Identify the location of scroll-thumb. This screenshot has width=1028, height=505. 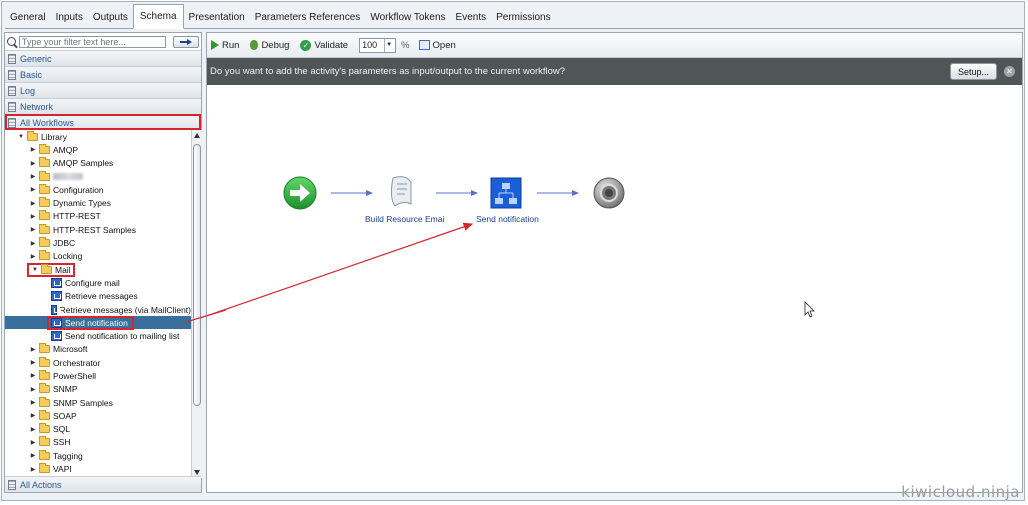
(197, 275).